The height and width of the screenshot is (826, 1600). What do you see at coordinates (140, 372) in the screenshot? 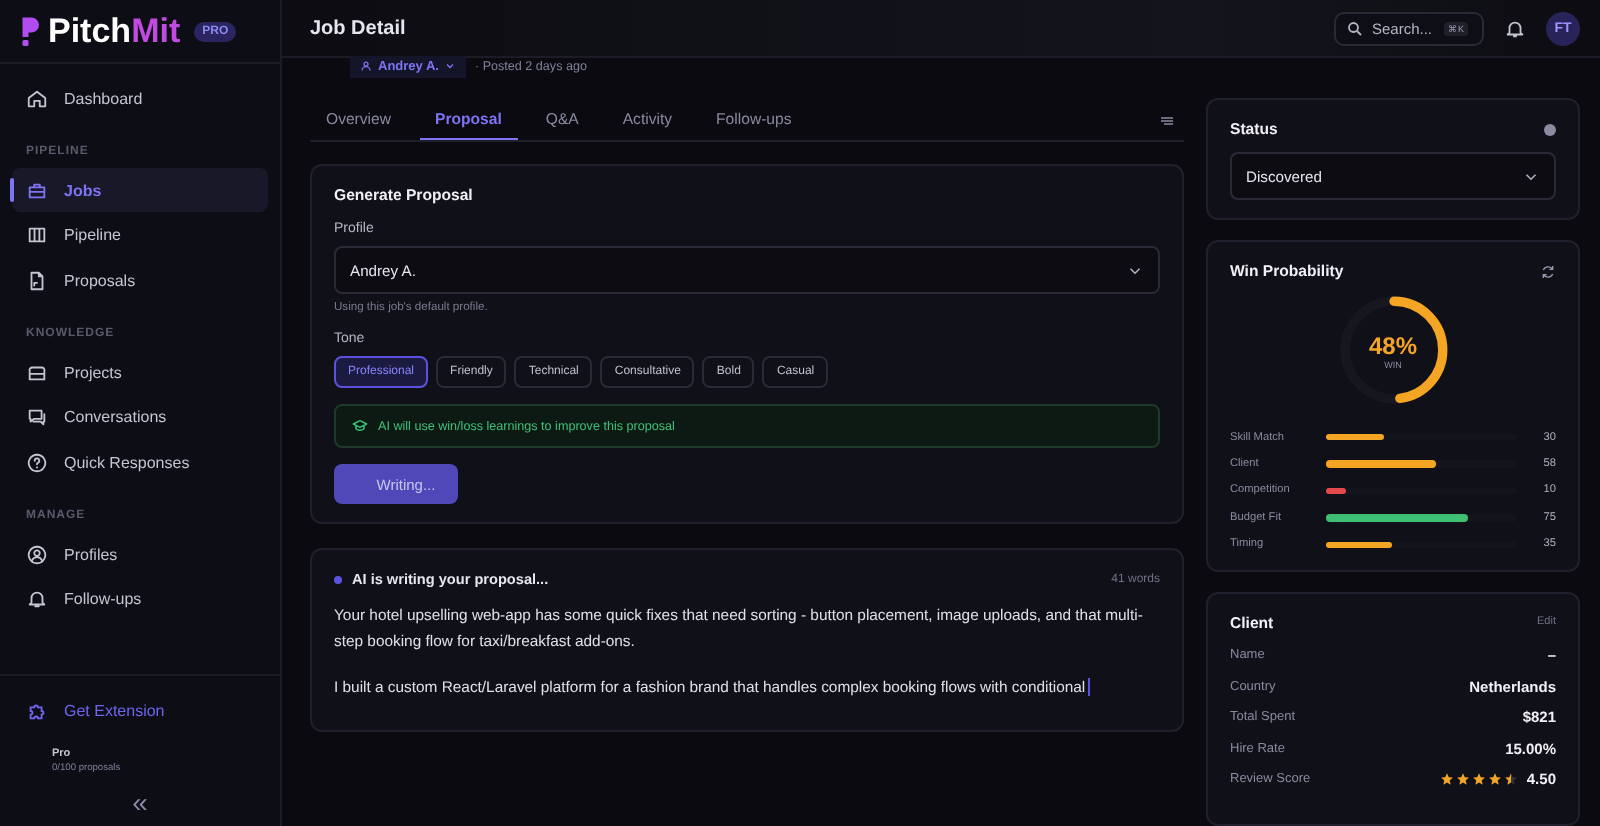
I see `nav-item: Projects` at bounding box center [140, 372].